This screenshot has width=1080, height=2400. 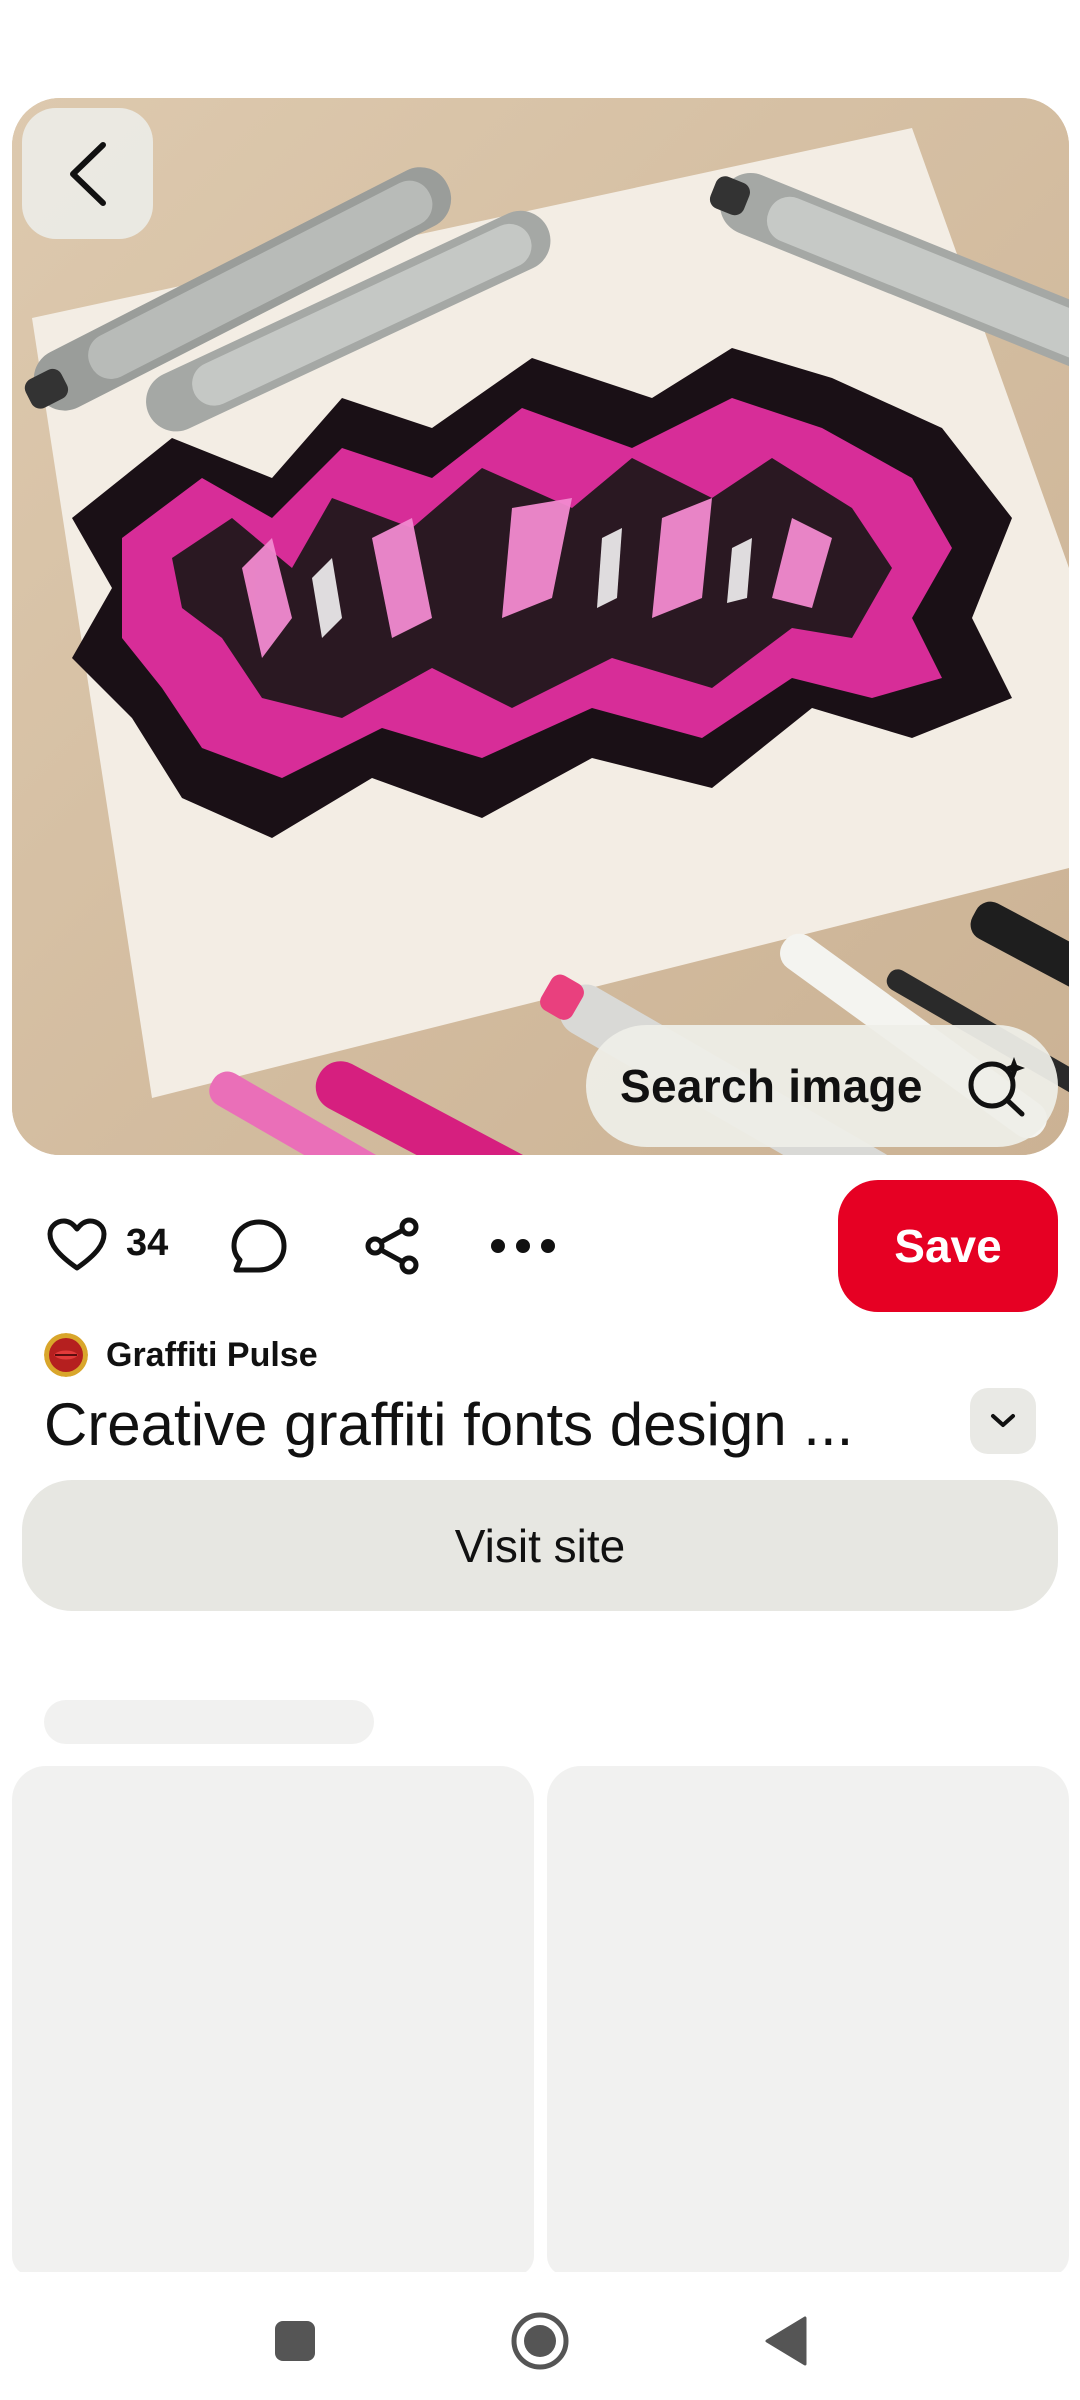 I want to click on share-button, so click(x=392, y=1246).